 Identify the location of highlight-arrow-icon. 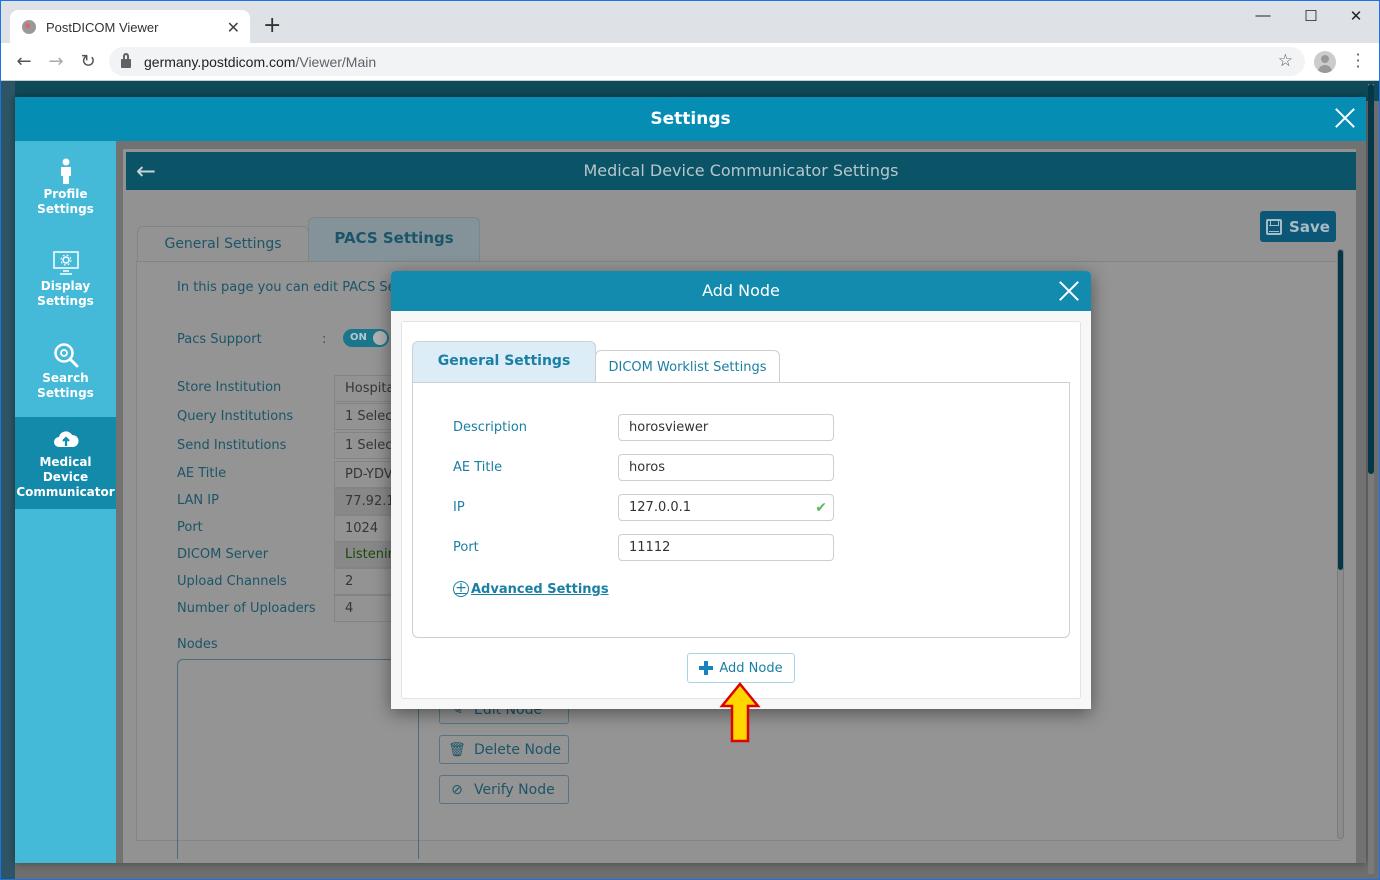
(740, 712).